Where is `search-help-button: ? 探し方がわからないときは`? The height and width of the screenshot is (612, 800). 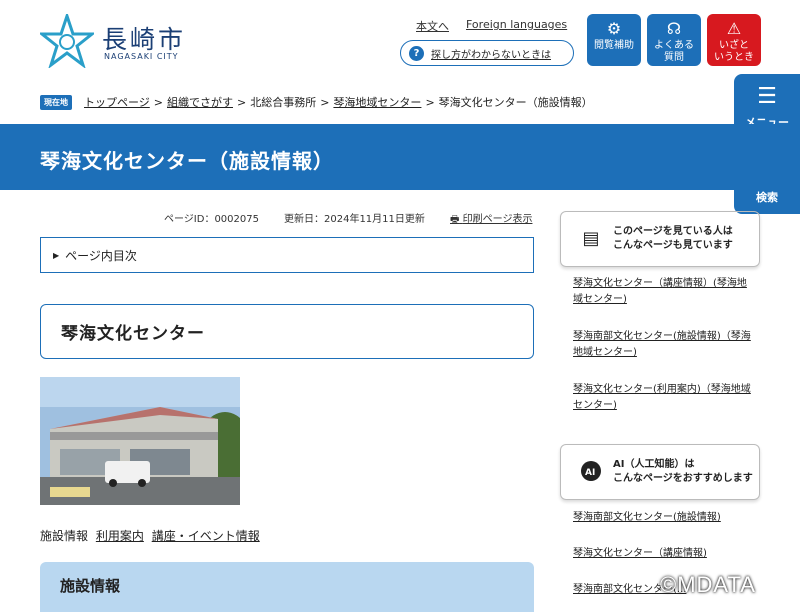
search-help-button: ? 探し方がわからないときは is located at coordinates (487, 53).